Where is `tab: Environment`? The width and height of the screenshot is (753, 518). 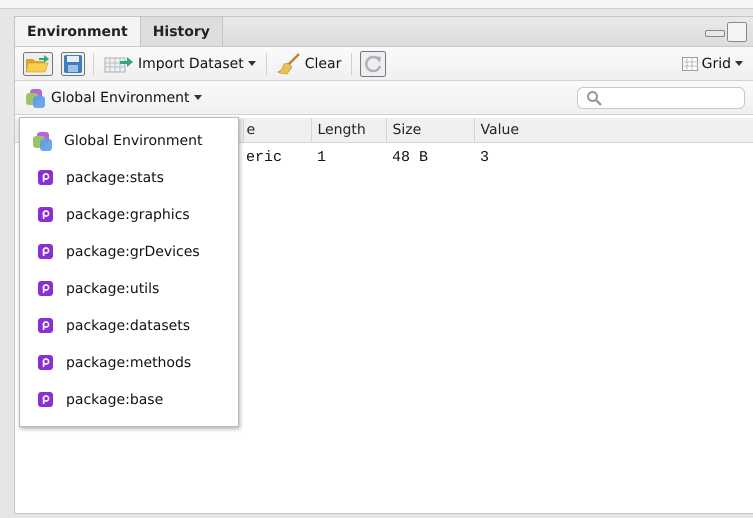 tab: Environment is located at coordinates (78, 31).